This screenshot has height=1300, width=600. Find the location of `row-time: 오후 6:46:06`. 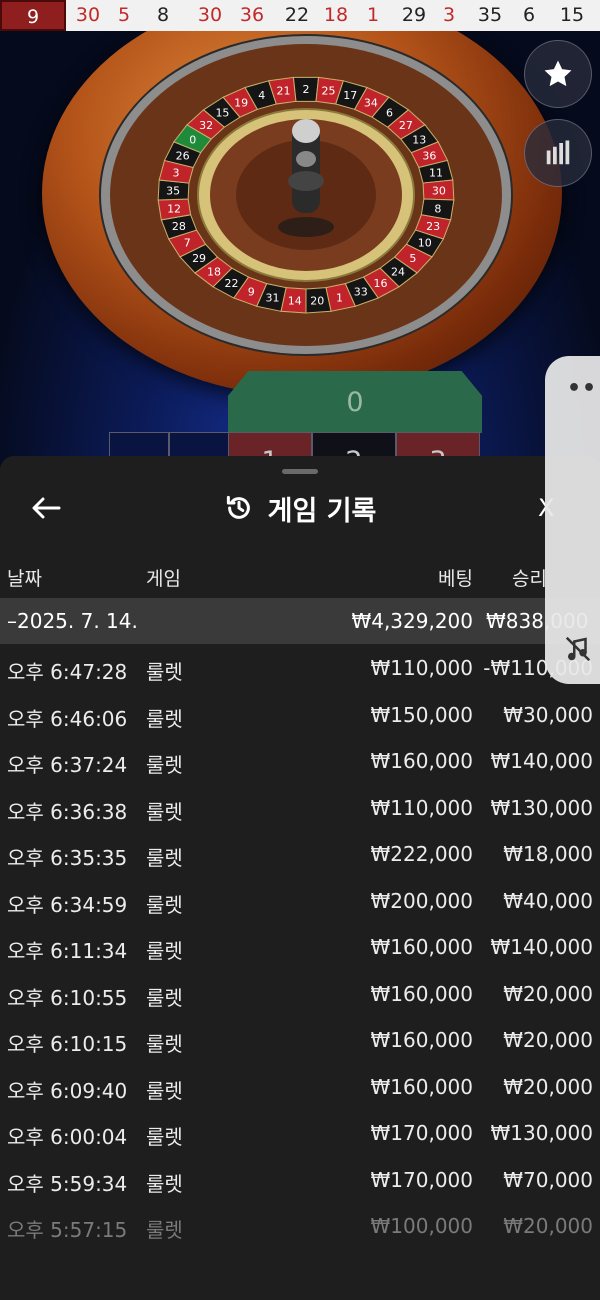

row-time: 오후 6:46:06 is located at coordinates (67, 718).